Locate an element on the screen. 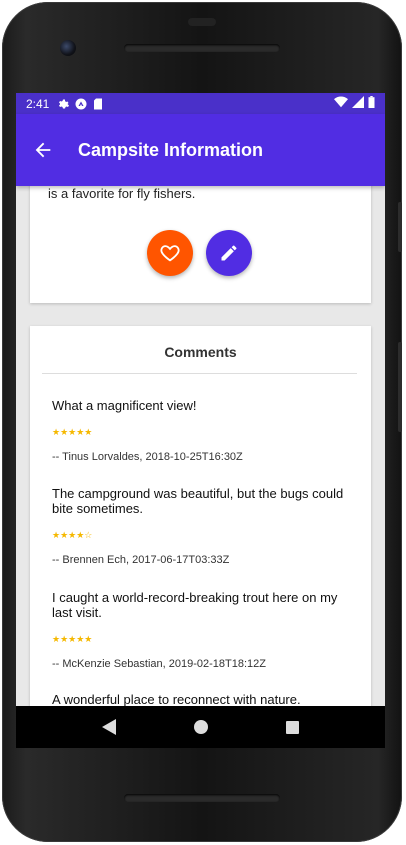 The width and height of the screenshot is (406, 845). edit-button is located at coordinates (229, 253).